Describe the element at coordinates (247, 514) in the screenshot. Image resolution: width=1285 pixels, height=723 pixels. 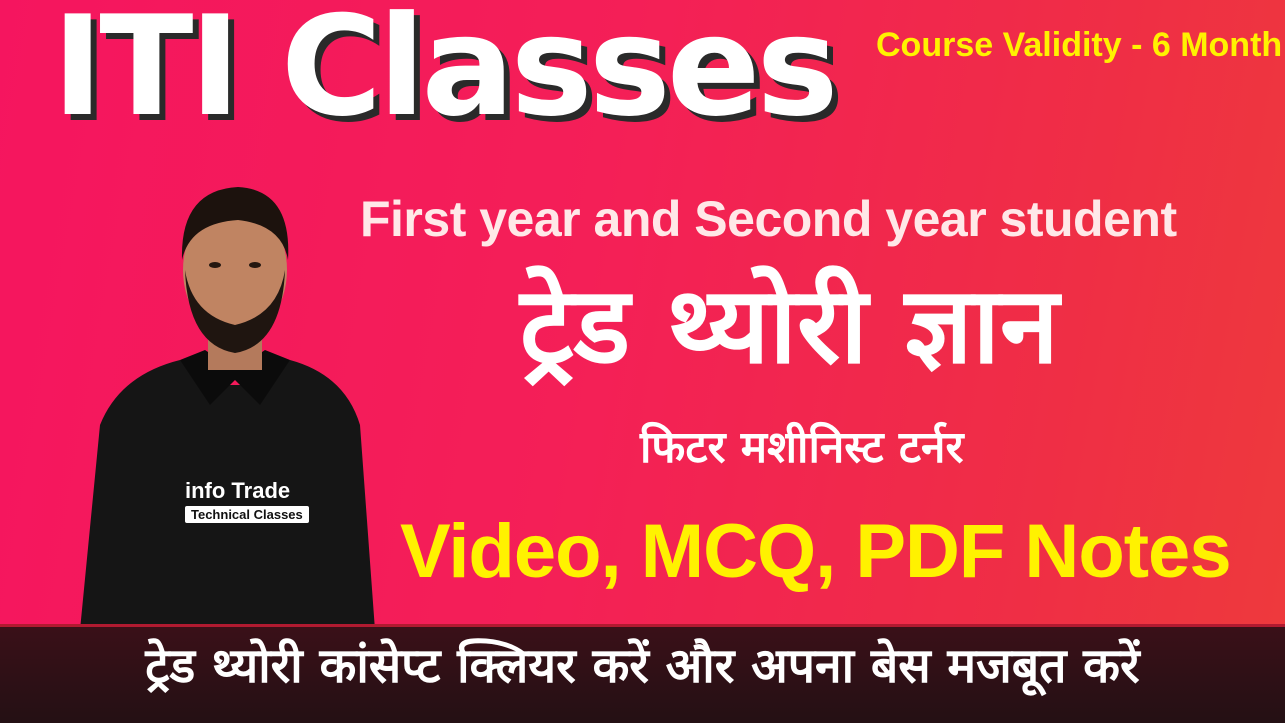
I see `shirt-logo-line2: Technical Classes` at that location.